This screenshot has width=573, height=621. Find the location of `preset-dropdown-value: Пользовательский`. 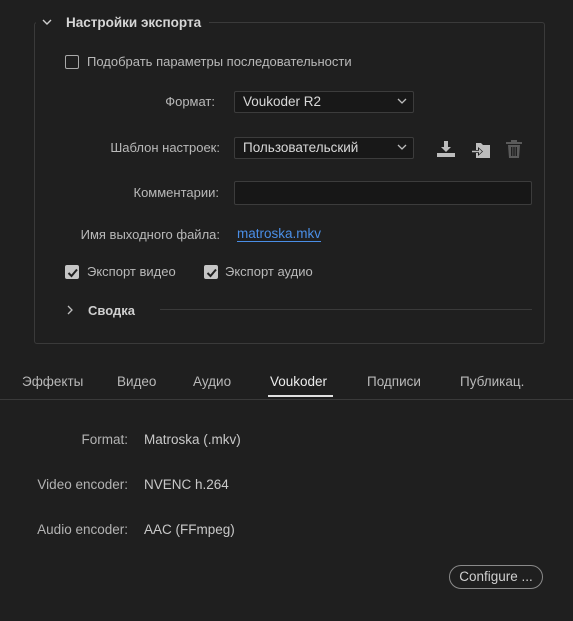

preset-dropdown-value: Пользовательский is located at coordinates (301, 147).